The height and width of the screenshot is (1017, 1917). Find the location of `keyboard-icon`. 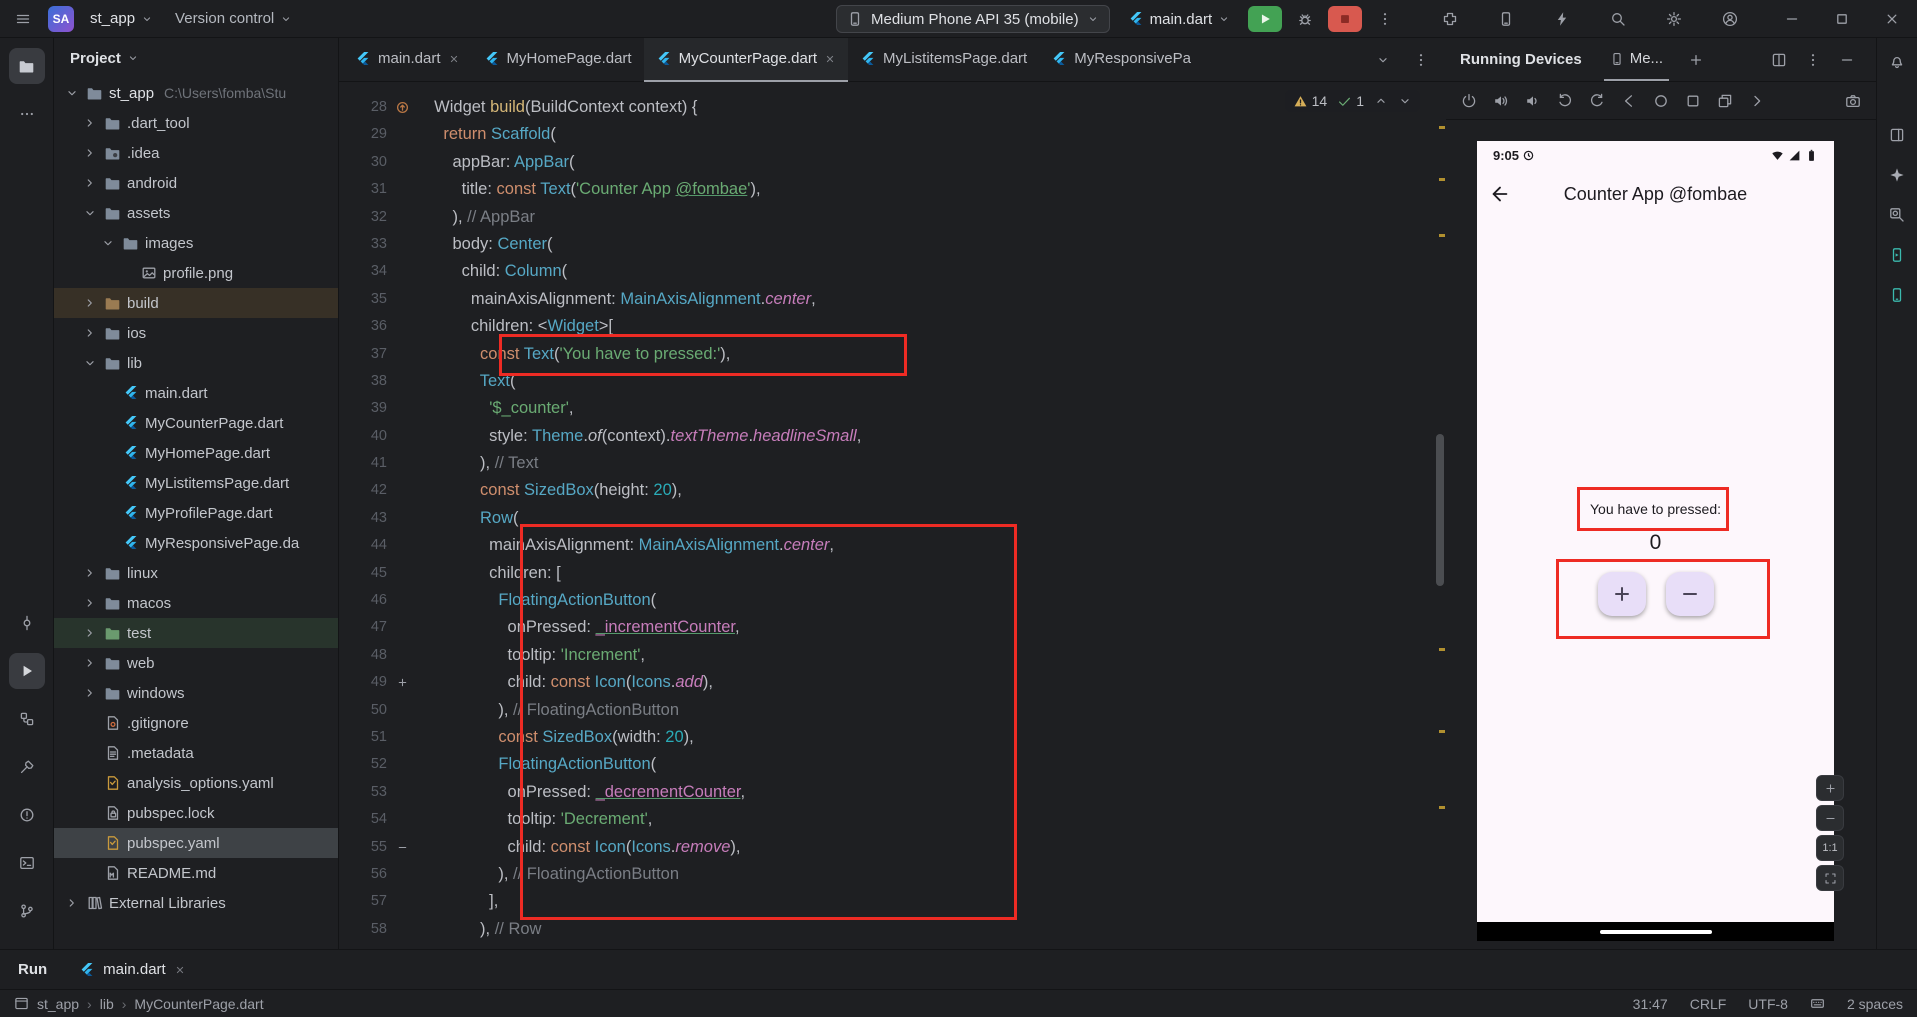

keyboard-icon is located at coordinates (1817, 1003).